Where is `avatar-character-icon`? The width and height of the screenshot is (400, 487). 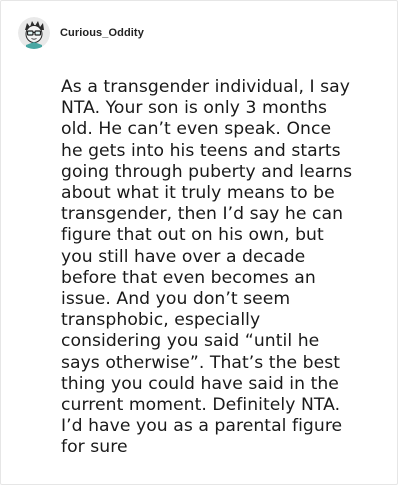
avatar-character-icon is located at coordinates (34, 33).